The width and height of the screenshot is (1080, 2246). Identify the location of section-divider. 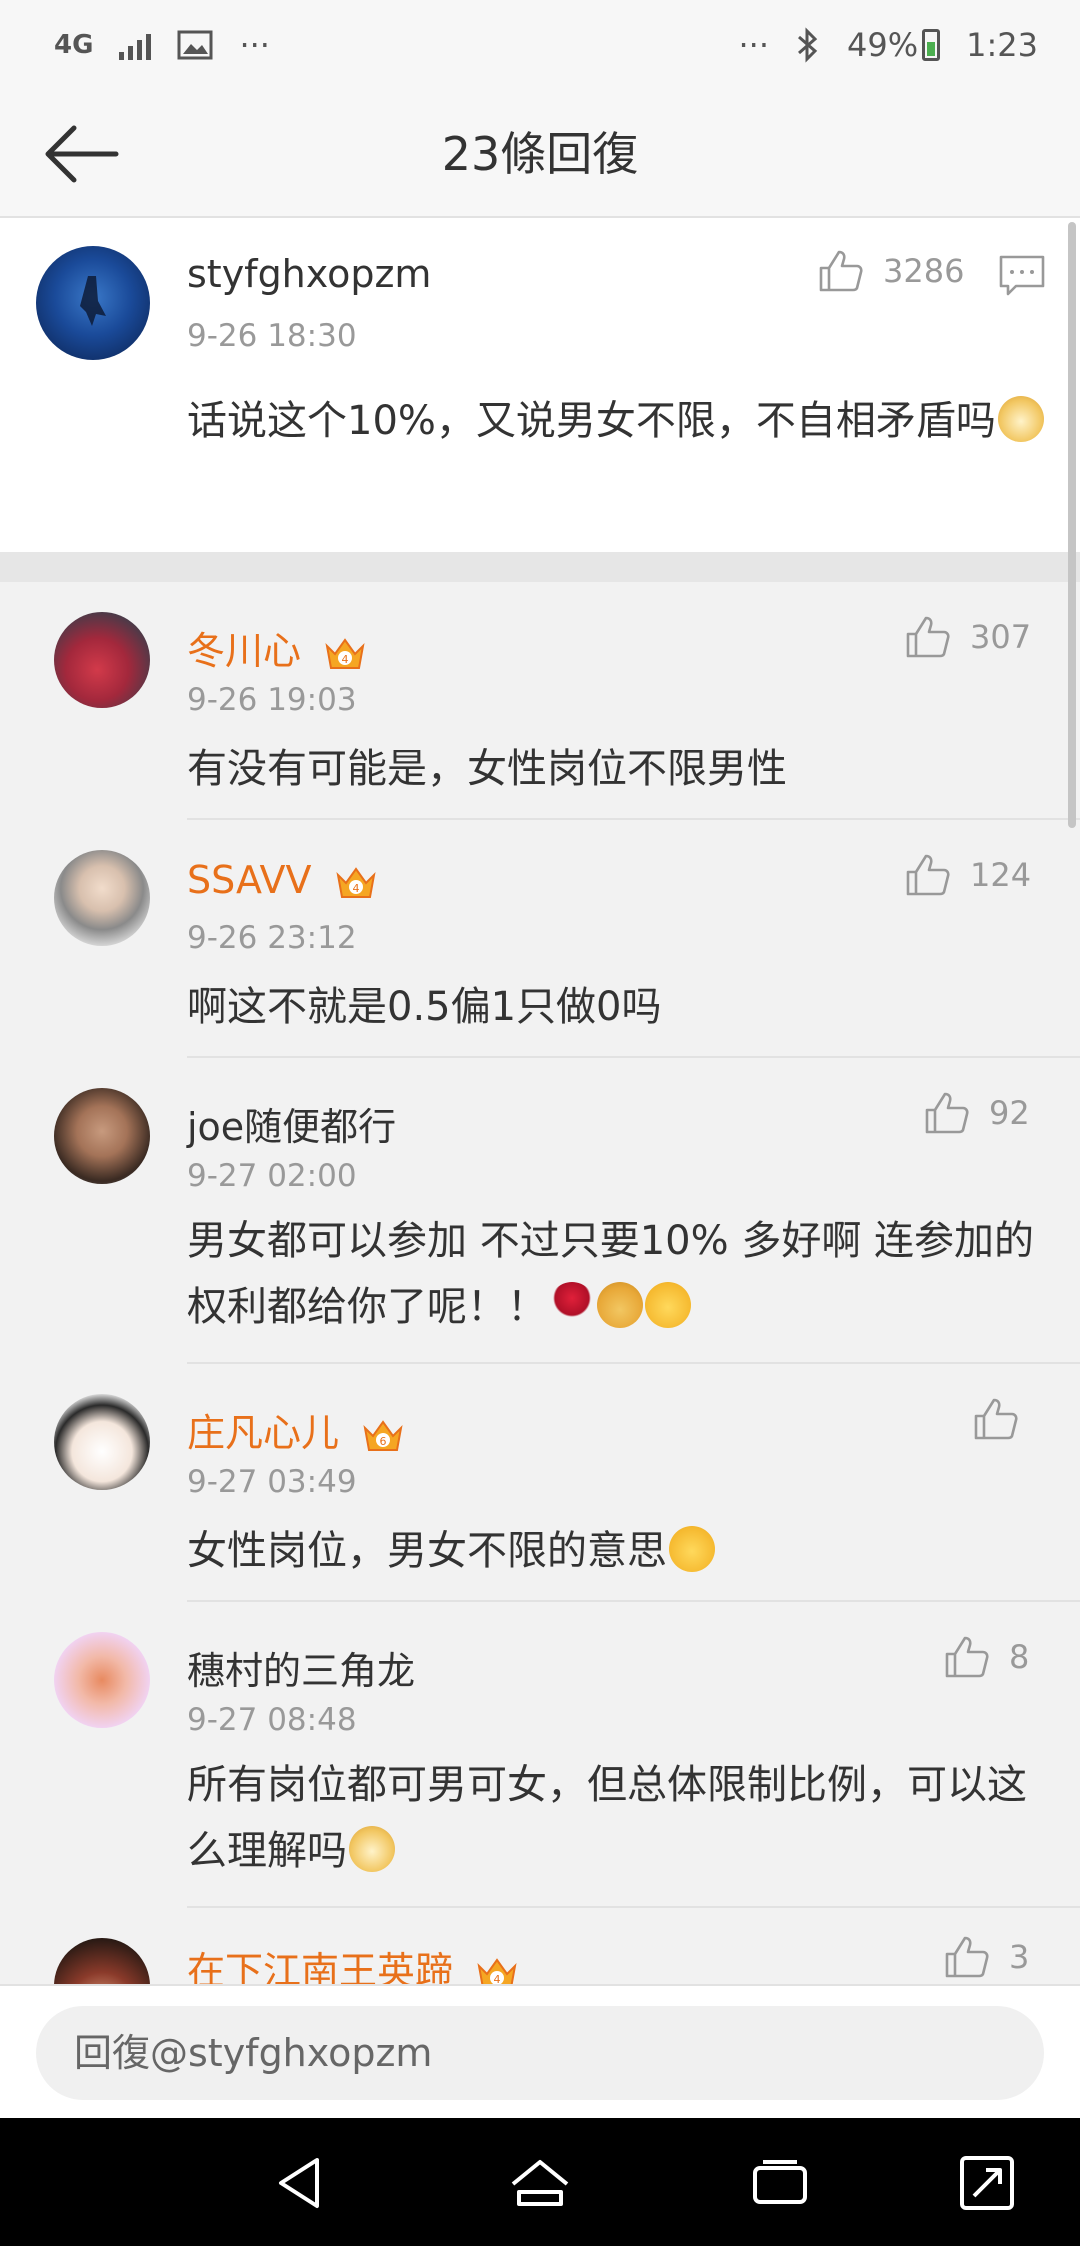
(540, 567).